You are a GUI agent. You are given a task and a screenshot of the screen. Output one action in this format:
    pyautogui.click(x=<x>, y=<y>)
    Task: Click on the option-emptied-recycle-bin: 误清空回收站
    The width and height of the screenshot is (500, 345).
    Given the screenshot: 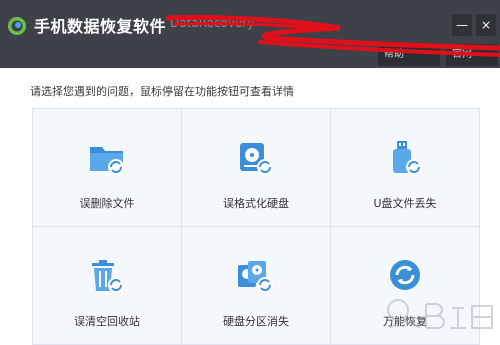 What is the action you would take?
    pyautogui.click(x=107, y=286)
    